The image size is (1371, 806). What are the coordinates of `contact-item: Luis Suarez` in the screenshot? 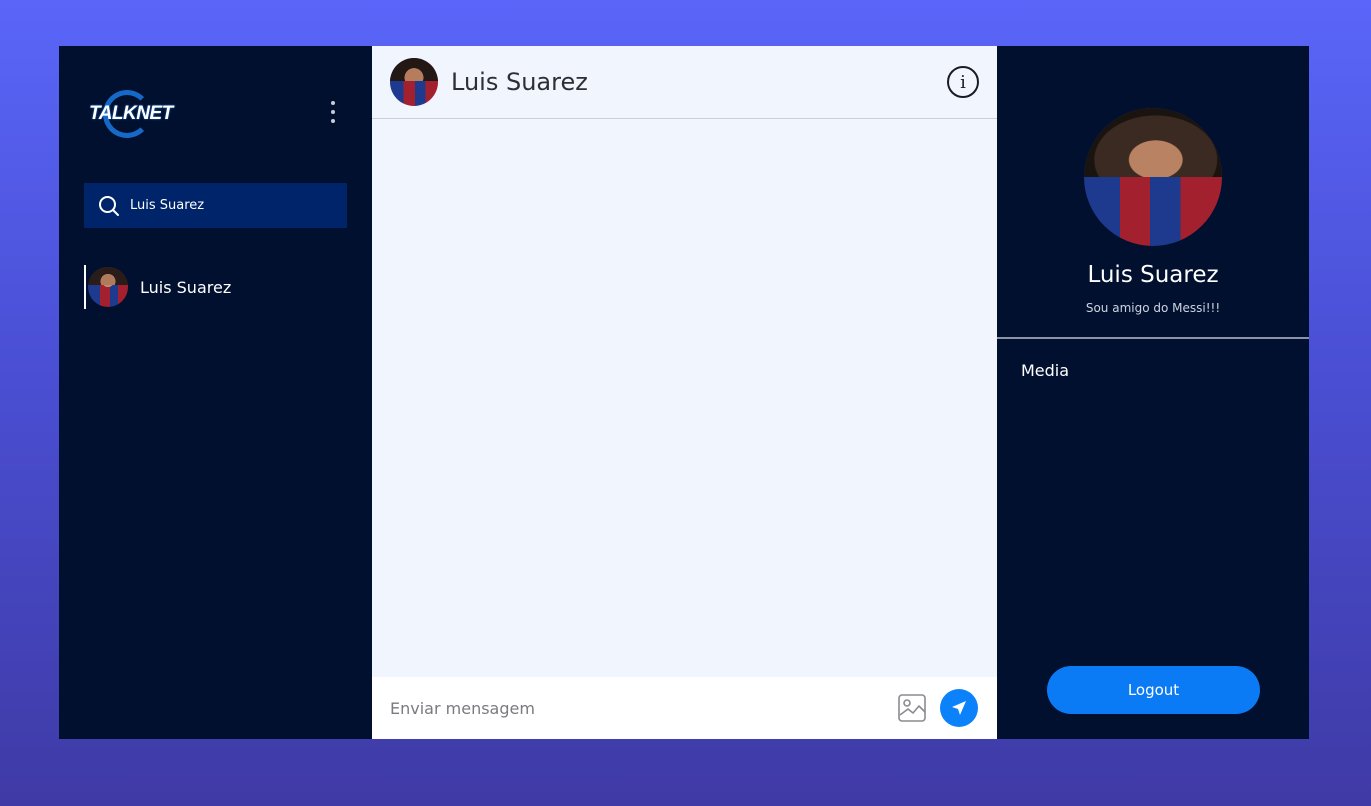 It's located at (215, 287).